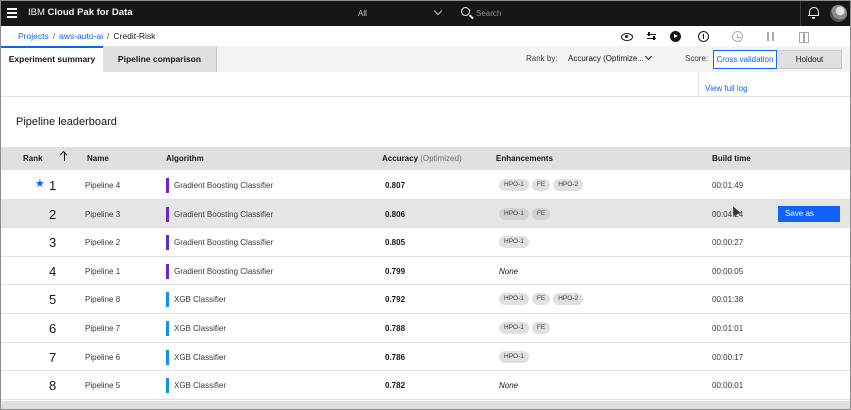 The height and width of the screenshot is (410, 851). Describe the element at coordinates (36, 12) in the screenshot. I see `brand-prefix: IBM` at that location.